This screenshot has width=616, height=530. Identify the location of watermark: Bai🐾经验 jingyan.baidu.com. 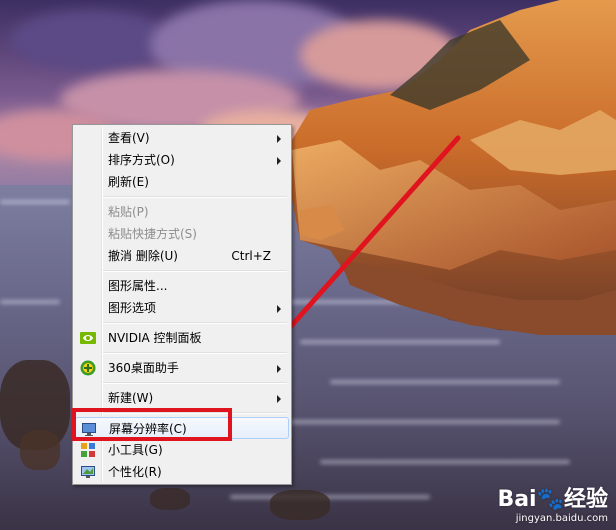
(552, 502).